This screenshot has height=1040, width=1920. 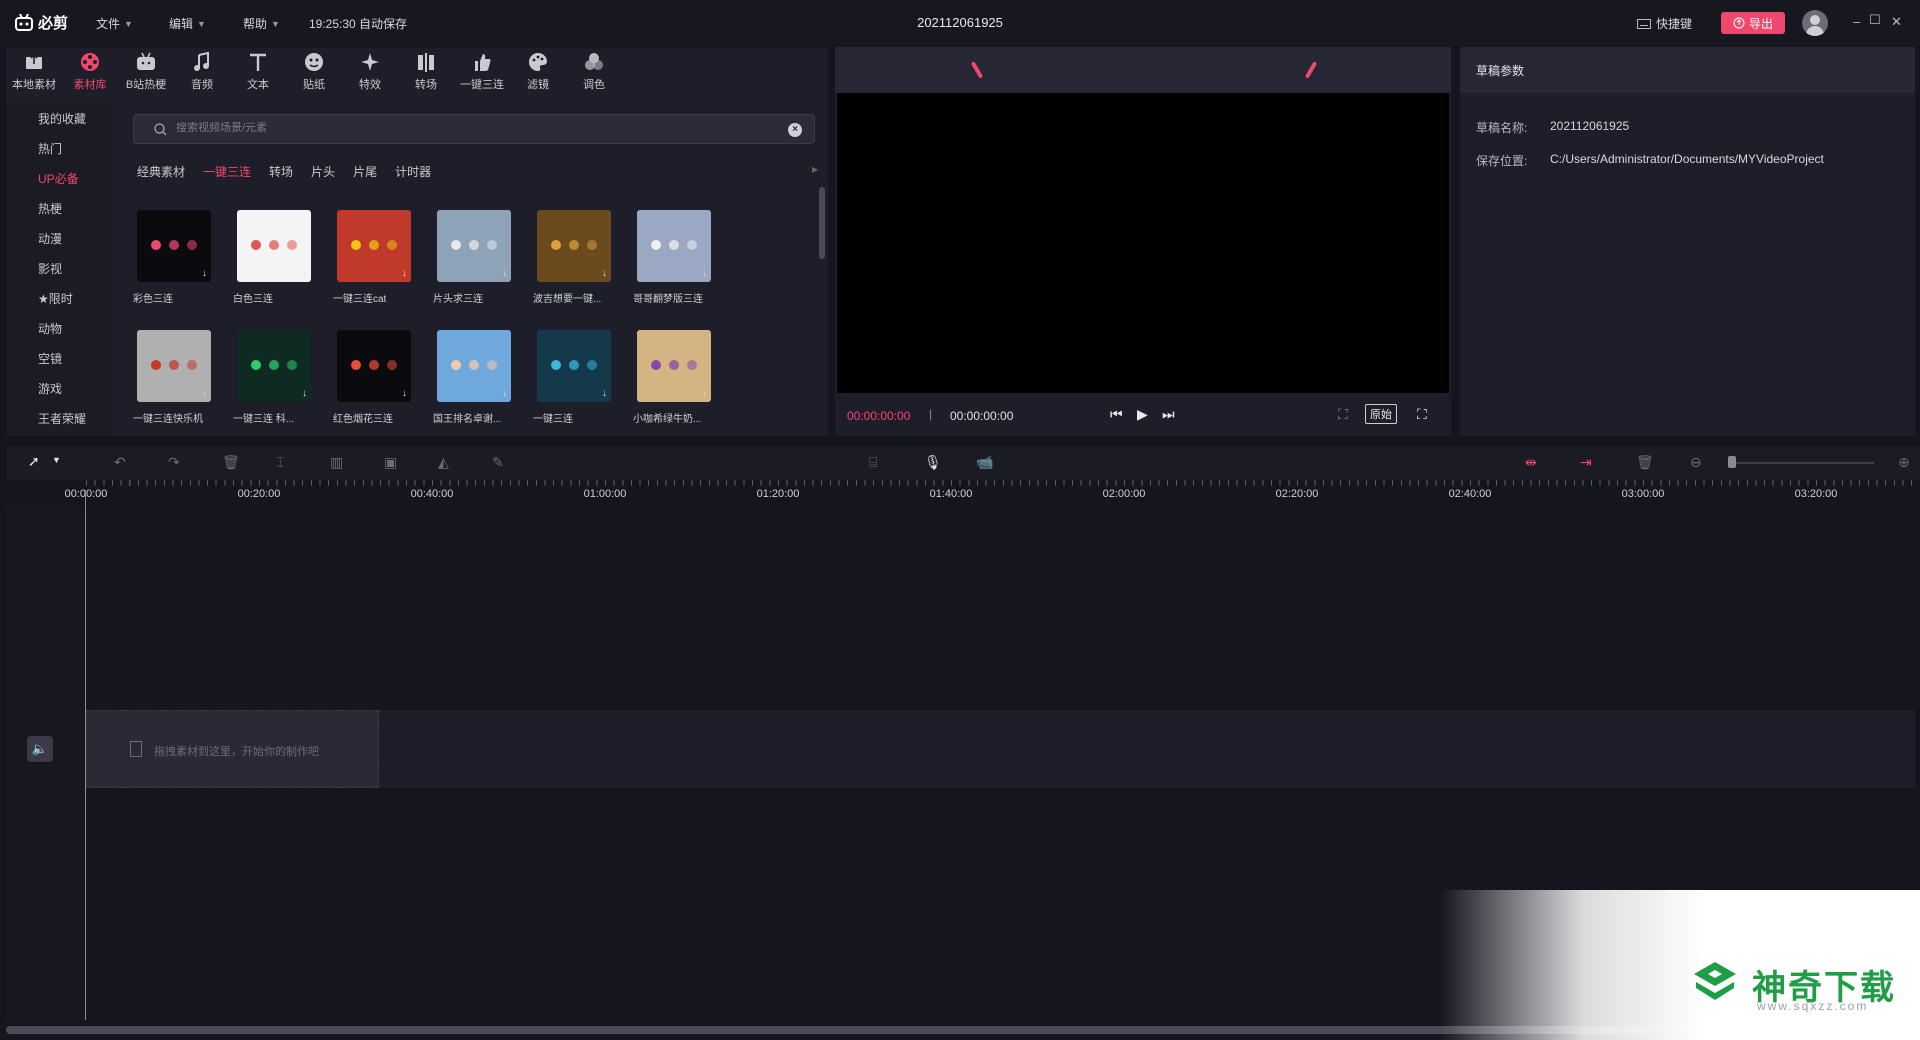 What do you see at coordinates (413, 171) in the screenshot?
I see `subcategory-tab: 计时器` at bounding box center [413, 171].